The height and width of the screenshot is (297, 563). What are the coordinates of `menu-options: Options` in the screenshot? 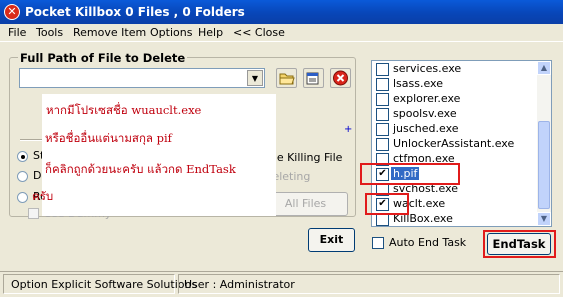 It's located at (171, 32).